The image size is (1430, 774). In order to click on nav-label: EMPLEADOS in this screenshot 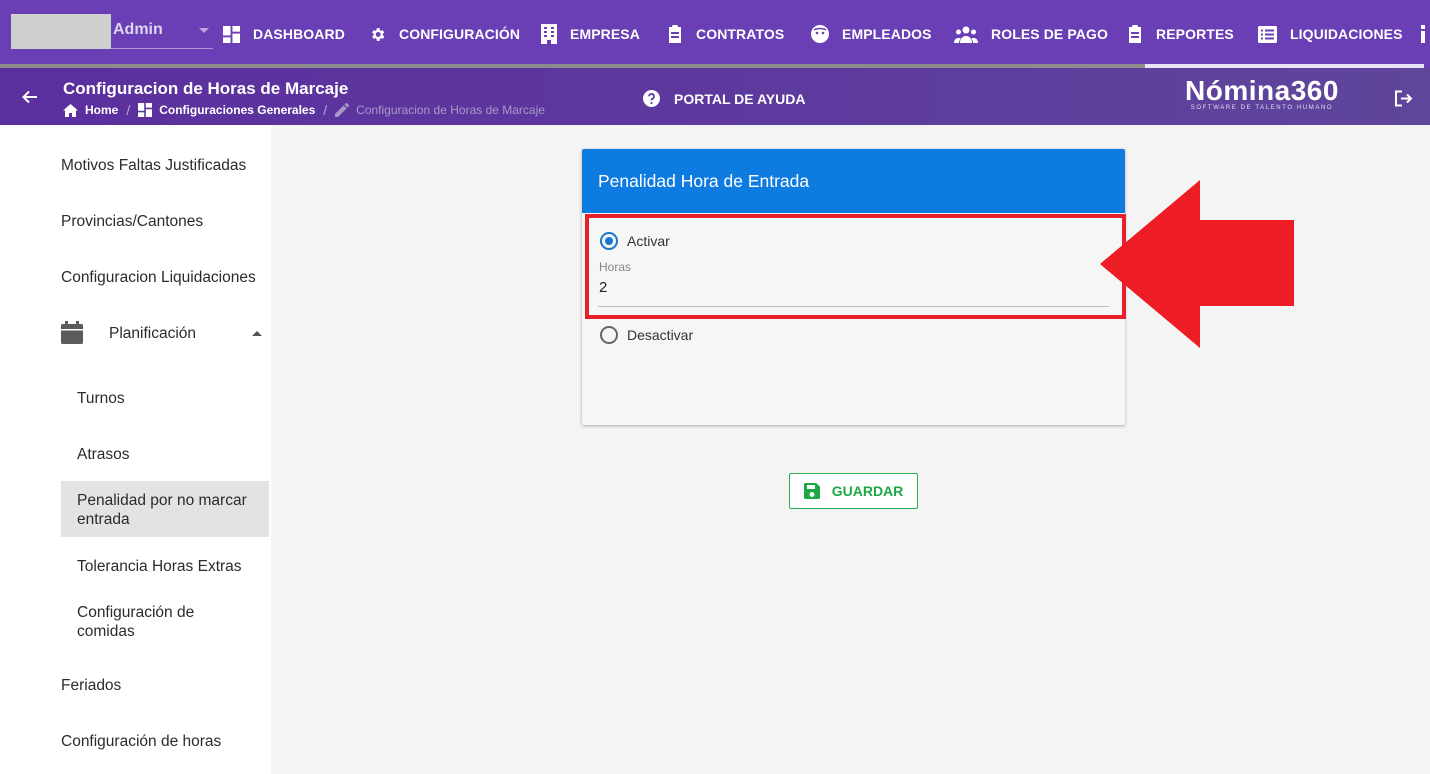, I will do `click(887, 34)`.